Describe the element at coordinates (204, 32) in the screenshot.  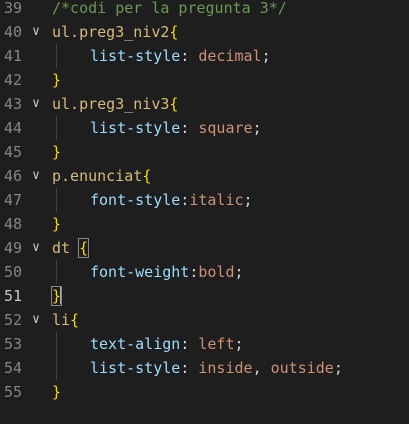
I see `code-line: 40 ∨ ul.preg3_niv2{` at that location.